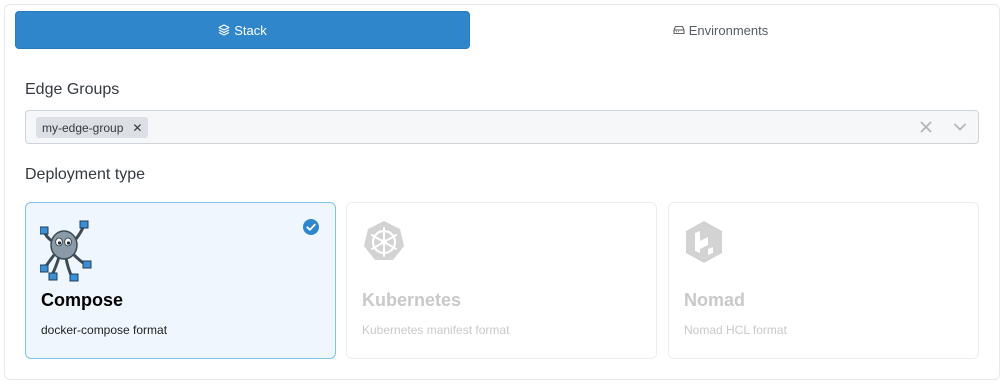 The image size is (1004, 384). What do you see at coordinates (137, 128) in the screenshot?
I see `remove-chip-icon: ✕` at bounding box center [137, 128].